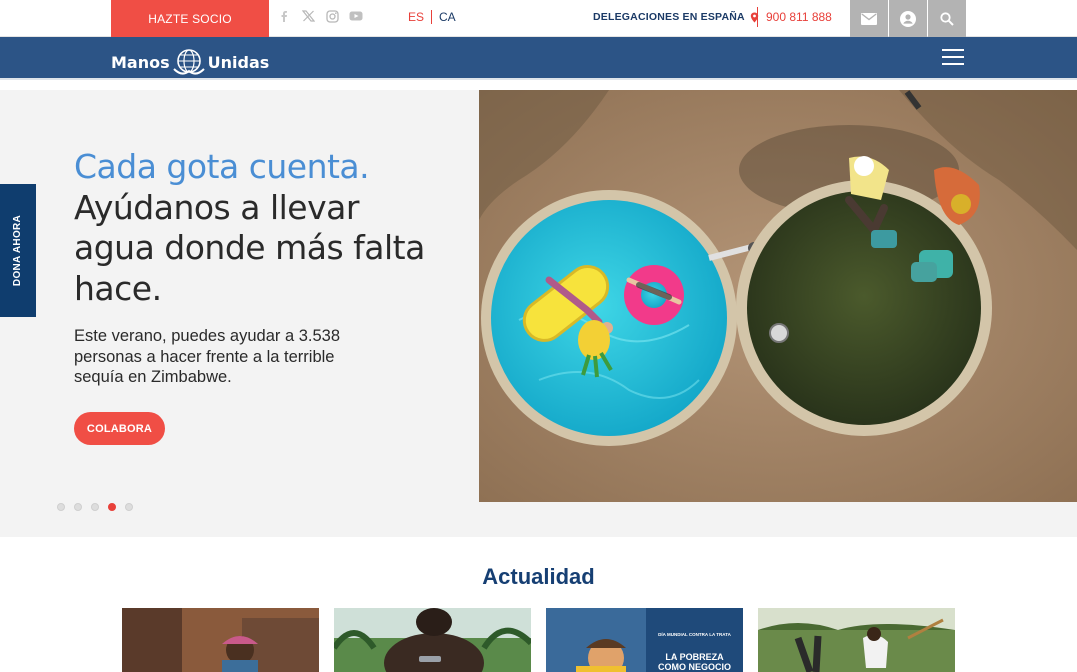 This screenshot has width=1077, height=672. I want to click on hazte-socio-button: HAZTE SOCIO, so click(190, 18).